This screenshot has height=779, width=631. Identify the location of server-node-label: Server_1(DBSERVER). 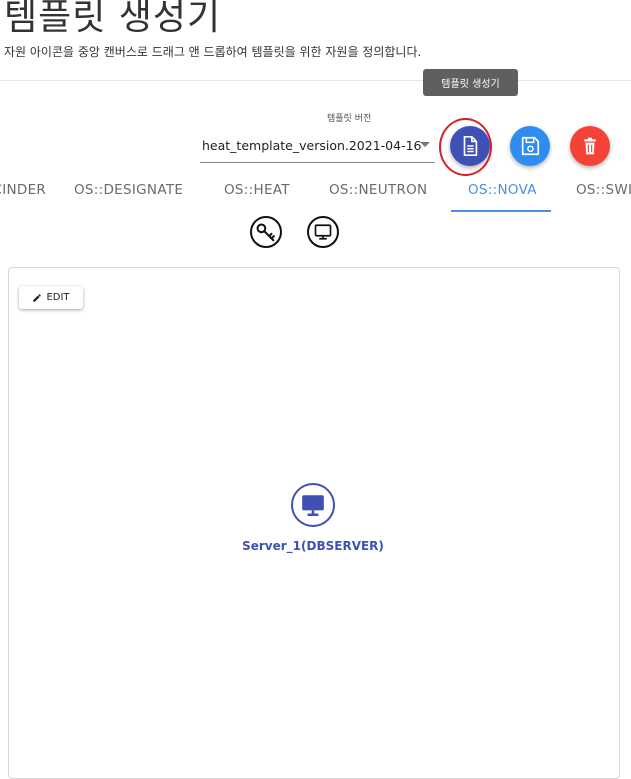
(313, 546).